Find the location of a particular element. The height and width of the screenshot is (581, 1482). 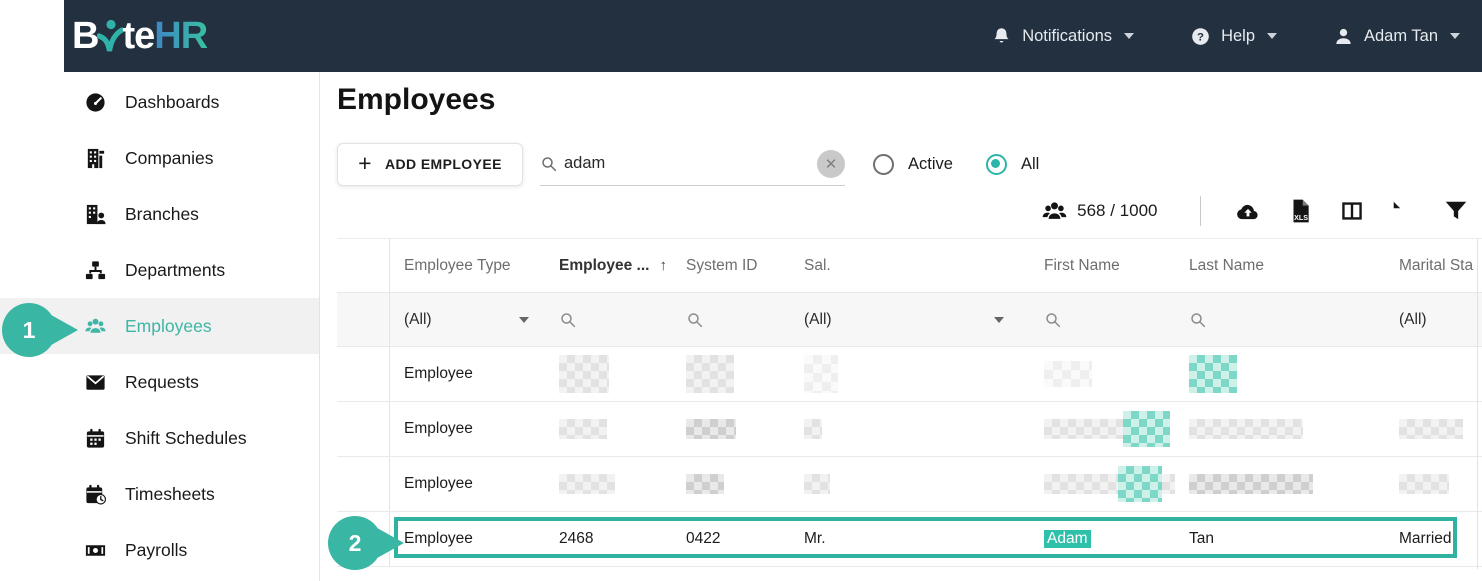

user-menu: Adam Tan is located at coordinates (1396, 36).